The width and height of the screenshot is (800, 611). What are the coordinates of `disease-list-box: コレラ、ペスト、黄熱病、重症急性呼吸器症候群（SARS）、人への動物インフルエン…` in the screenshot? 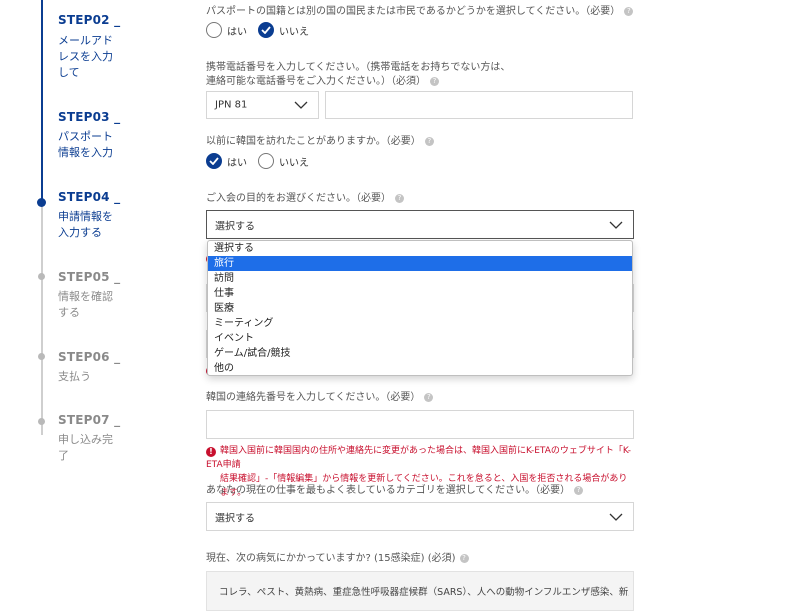 It's located at (420, 591).